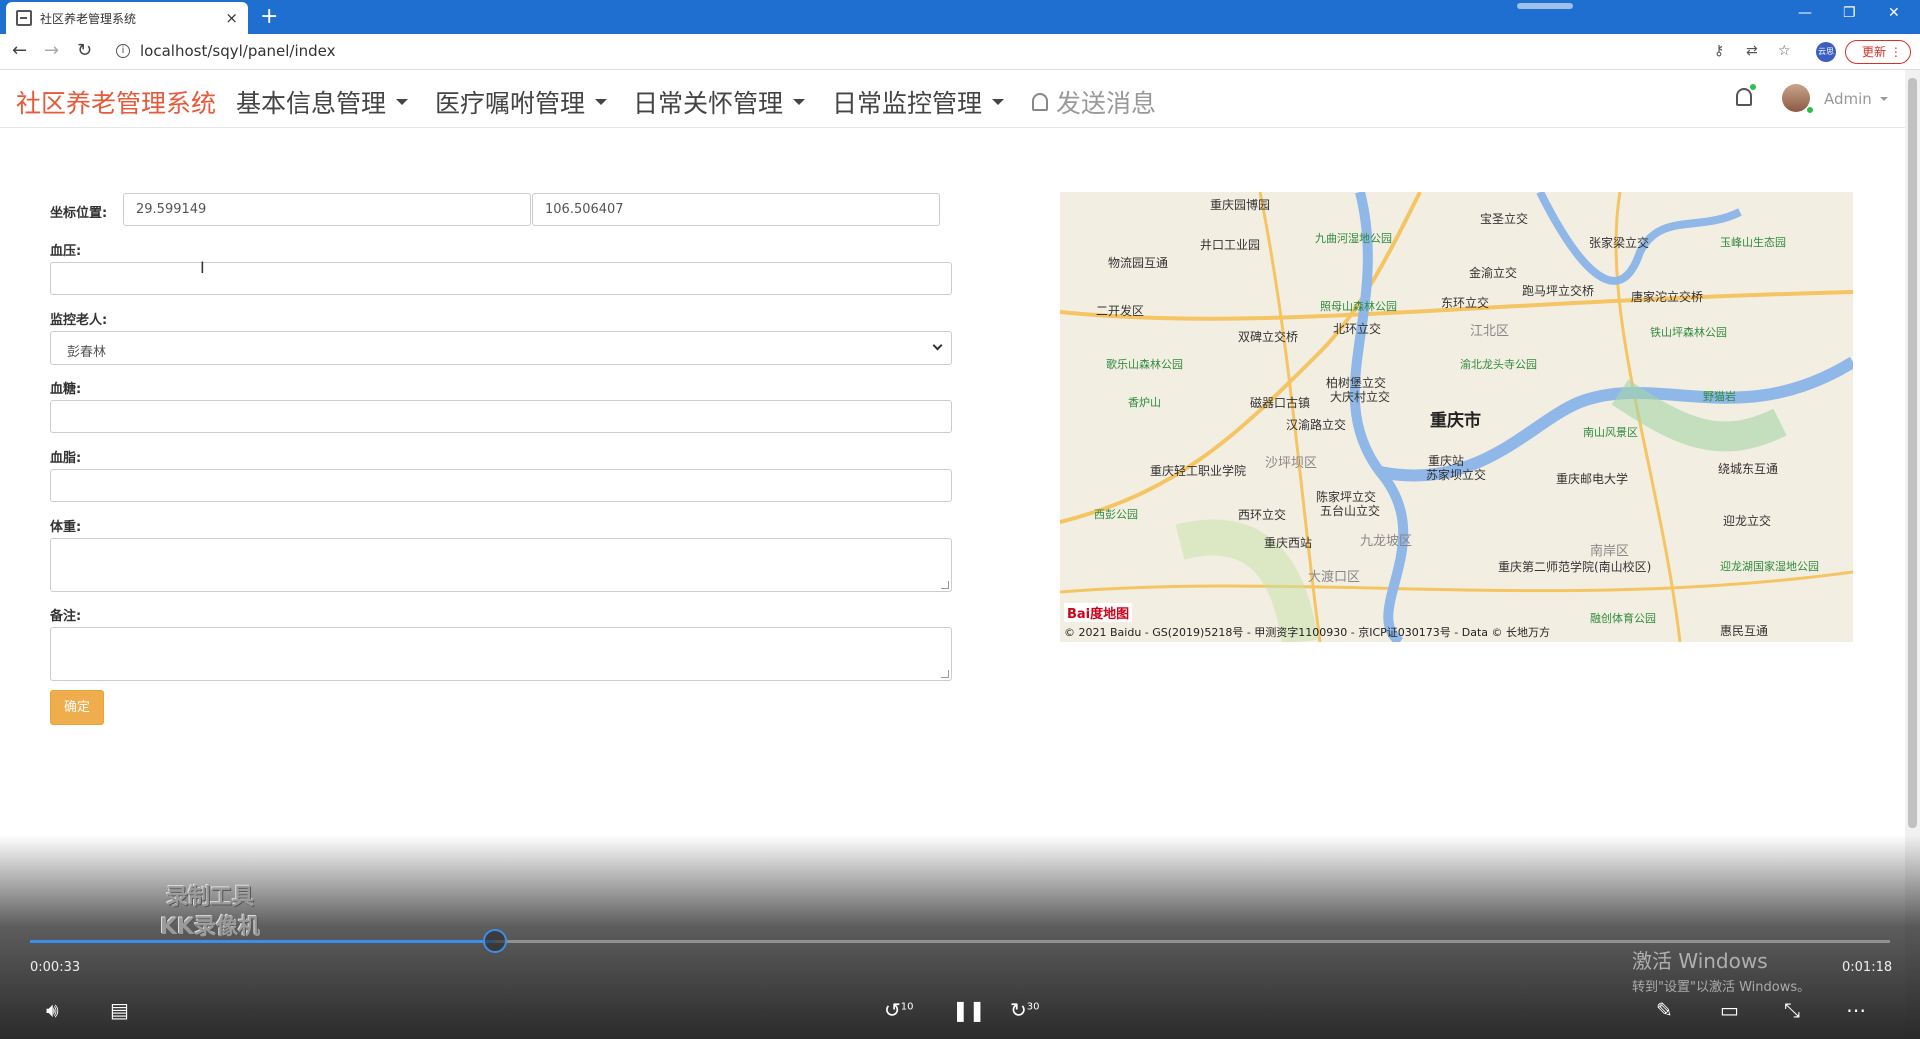  What do you see at coordinates (1262, 515) in the screenshot?
I see `map-label: 西环立交` at bounding box center [1262, 515].